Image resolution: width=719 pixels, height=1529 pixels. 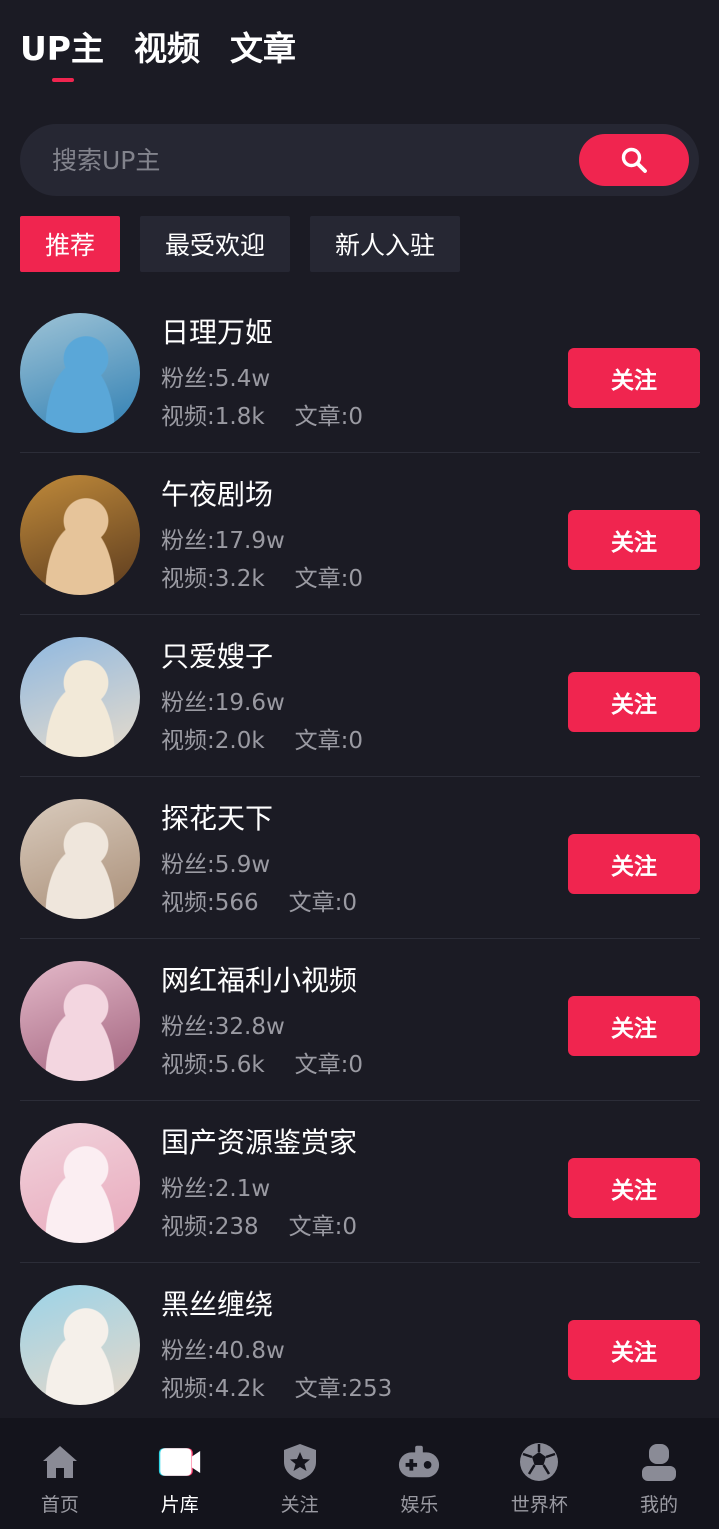 What do you see at coordinates (217, 819) in the screenshot?
I see `up-name: 探花天下` at bounding box center [217, 819].